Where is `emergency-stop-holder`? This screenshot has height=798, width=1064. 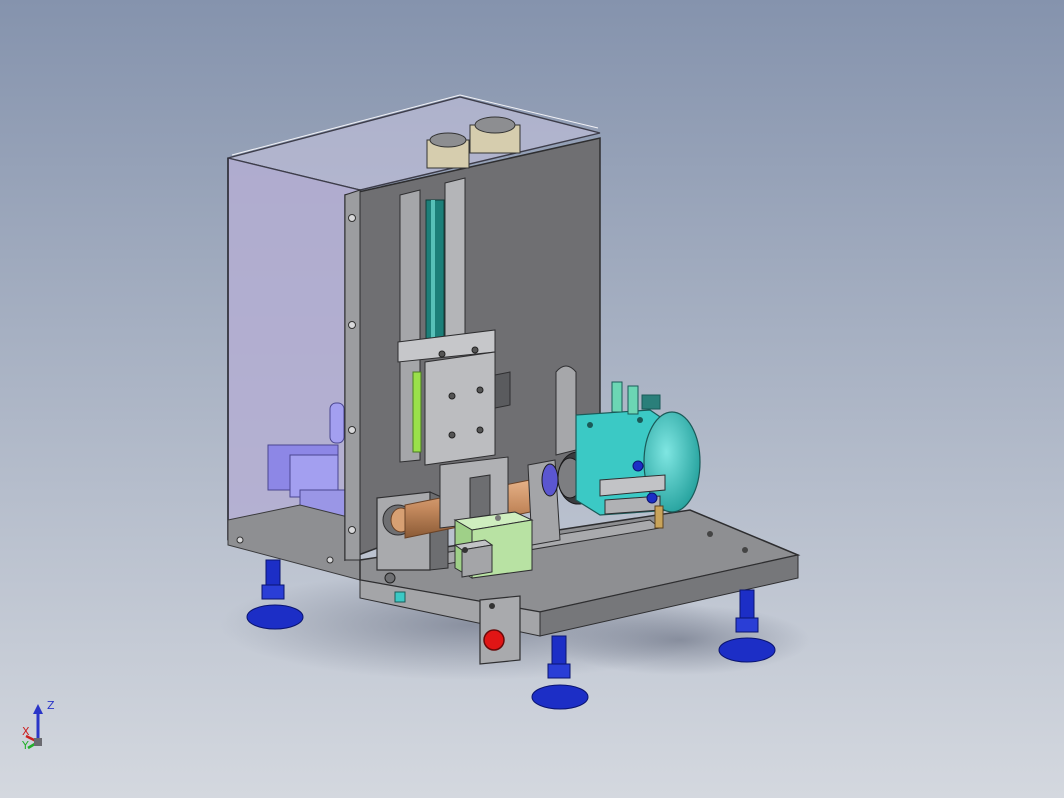
emergency-stop-holder is located at coordinates (500, 630).